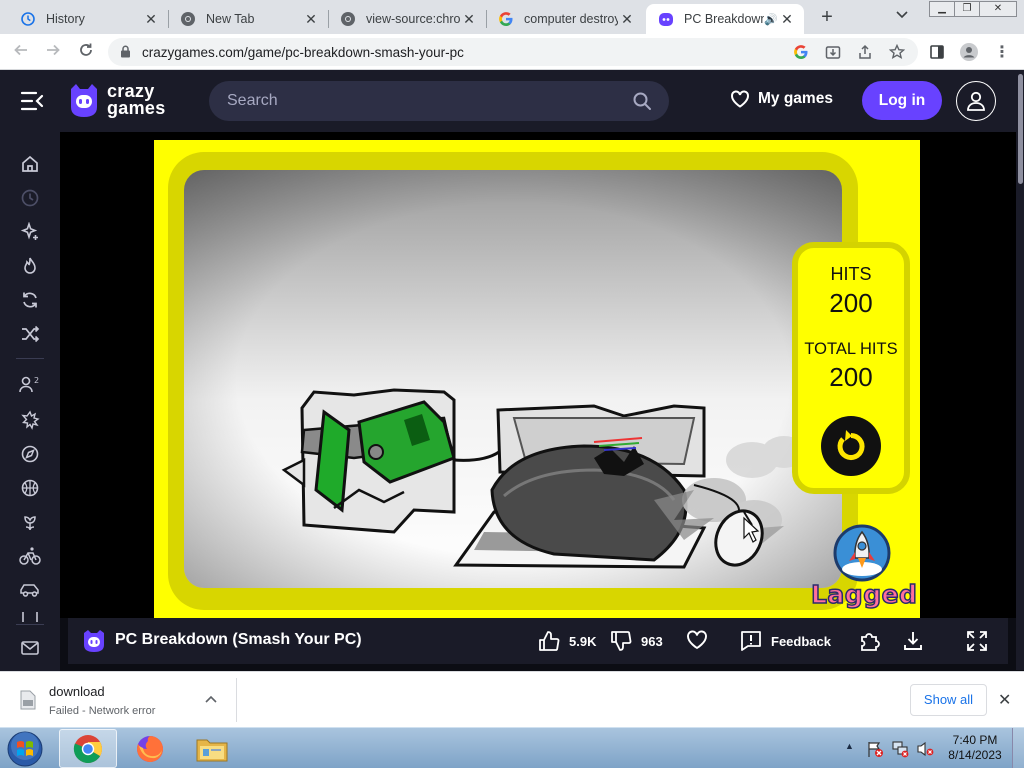 The height and width of the screenshot is (768, 1024). I want to click on action-center-flag-icon, so click(875, 751).